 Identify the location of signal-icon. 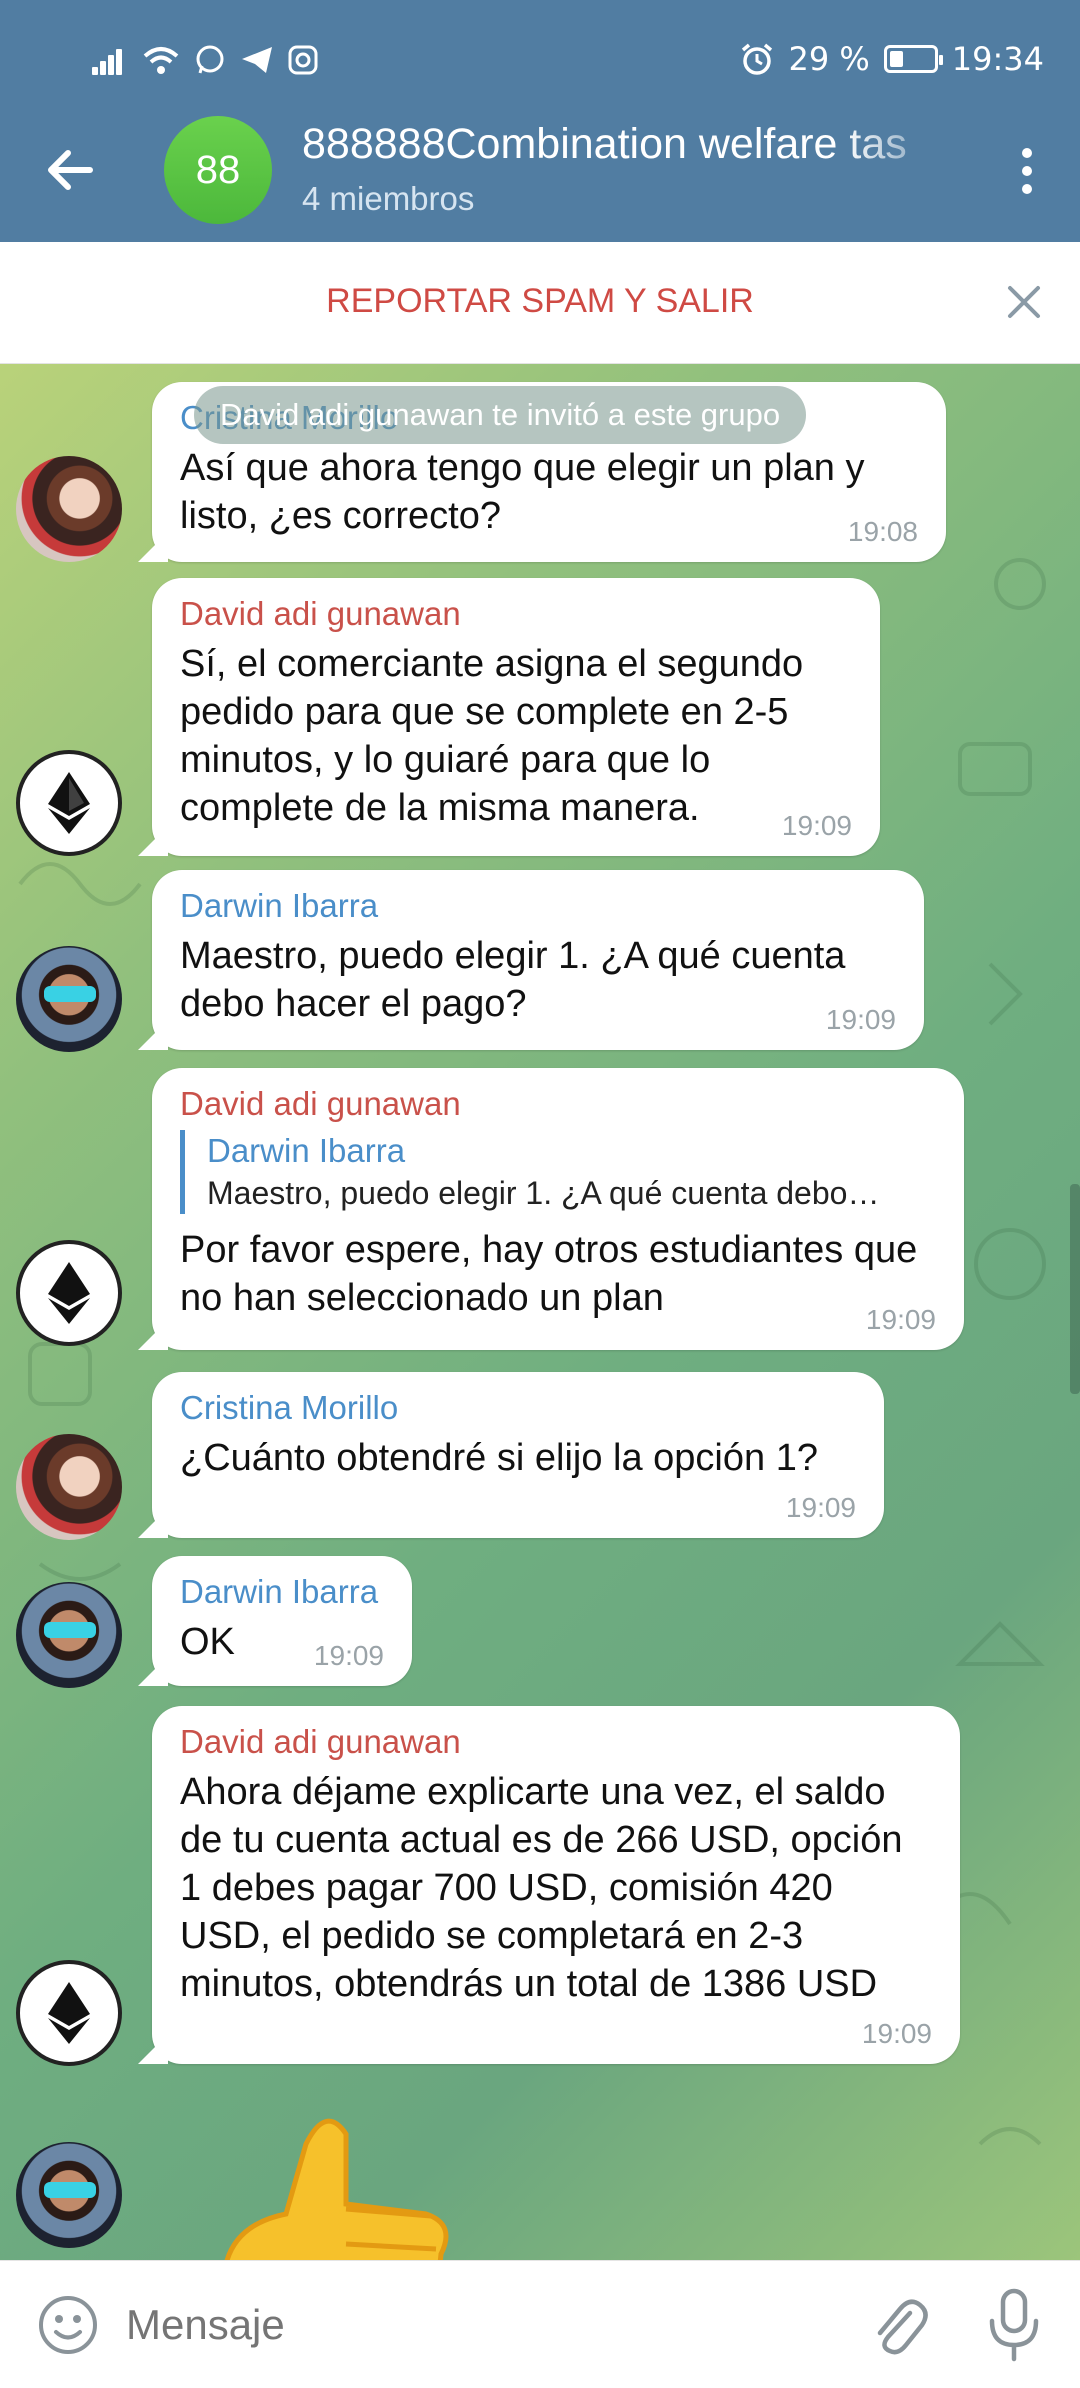
(110, 60).